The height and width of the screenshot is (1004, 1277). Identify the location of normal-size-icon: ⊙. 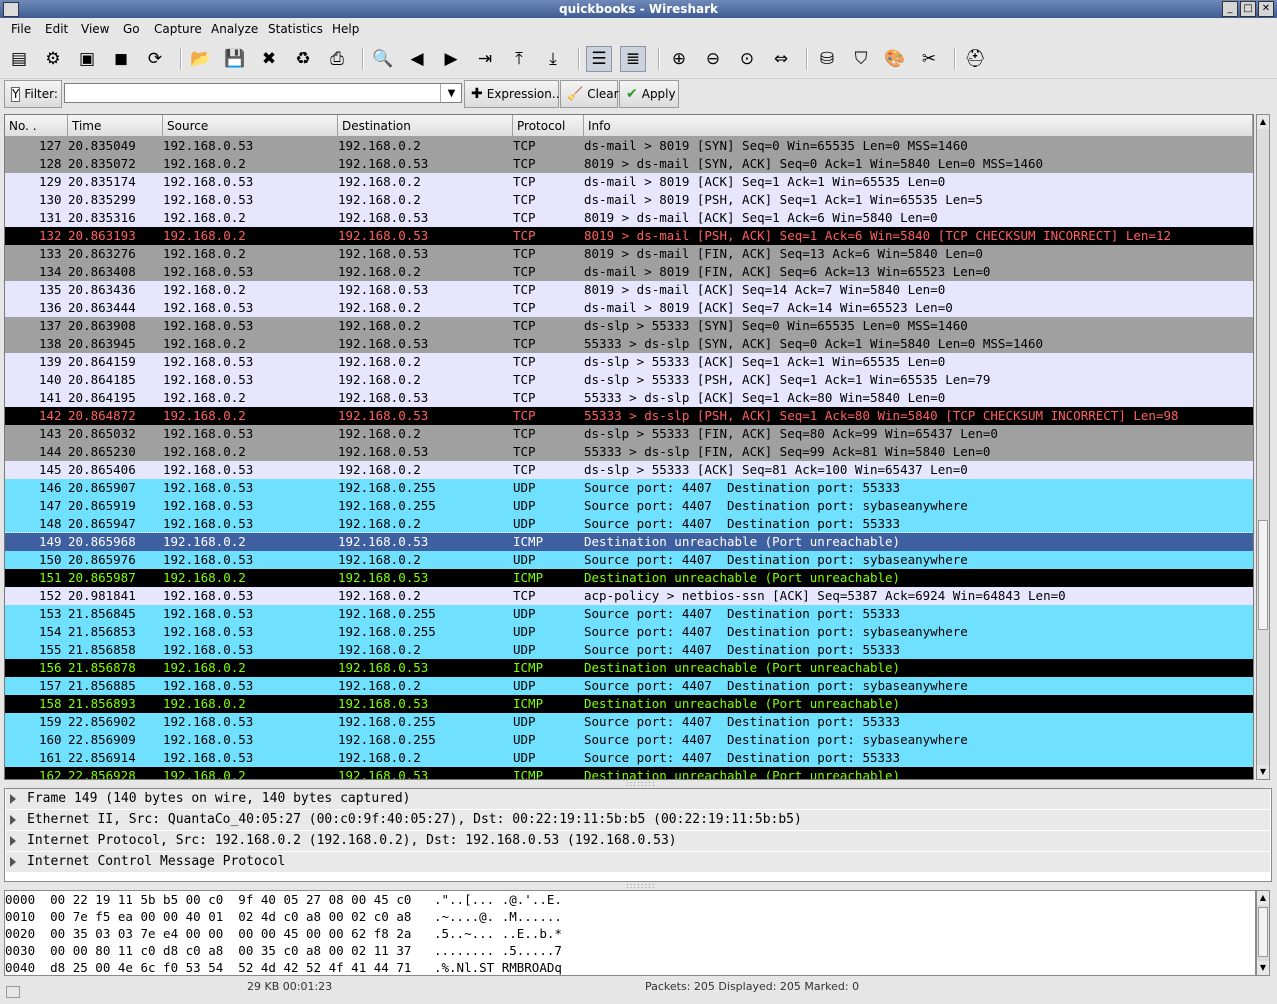
(747, 59).